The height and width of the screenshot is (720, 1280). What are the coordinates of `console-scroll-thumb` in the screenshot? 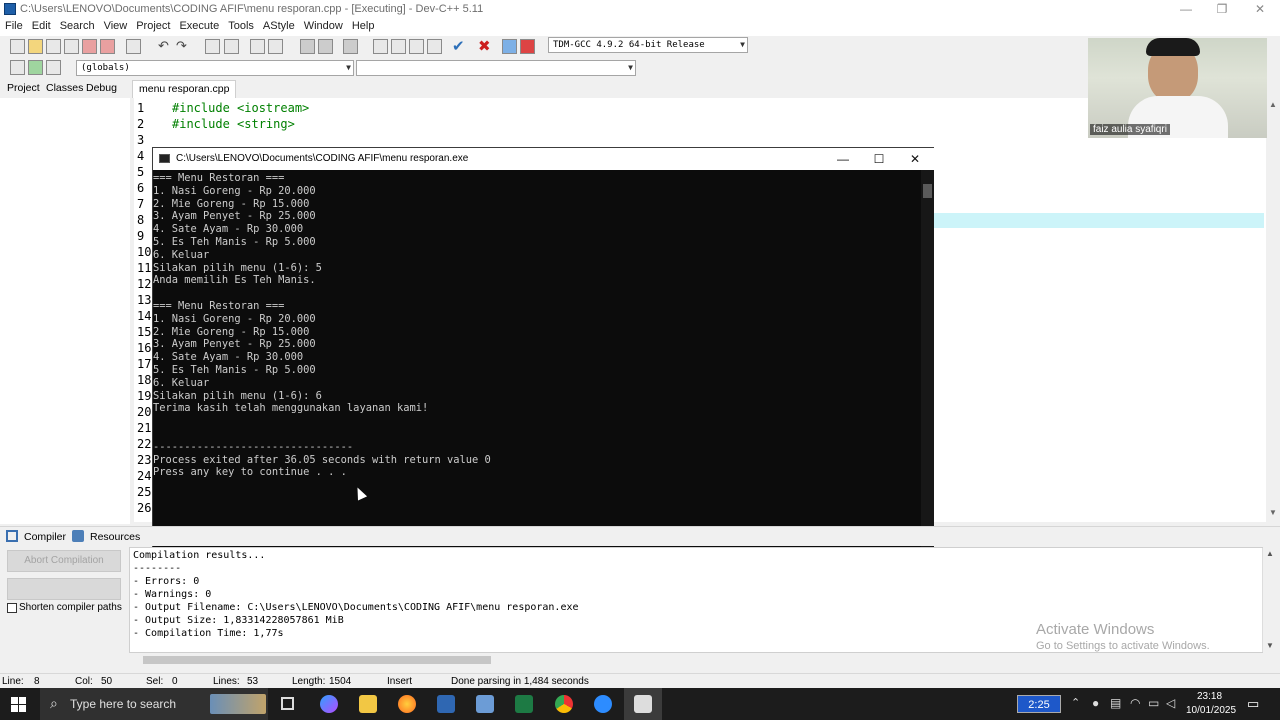 It's located at (927, 191).